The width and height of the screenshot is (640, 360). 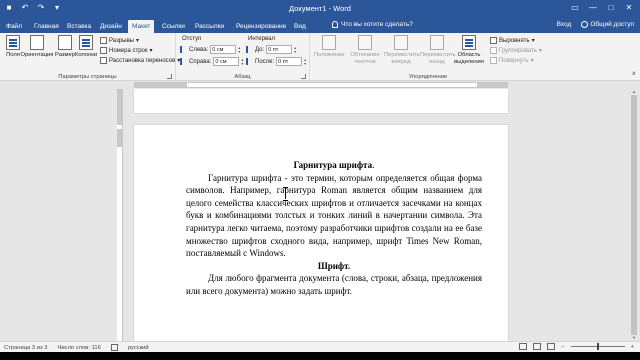 What do you see at coordinates (296, 49) in the screenshot?
I see `spacing-before-spinner: ▴ ▾` at bounding box center [296, 49].